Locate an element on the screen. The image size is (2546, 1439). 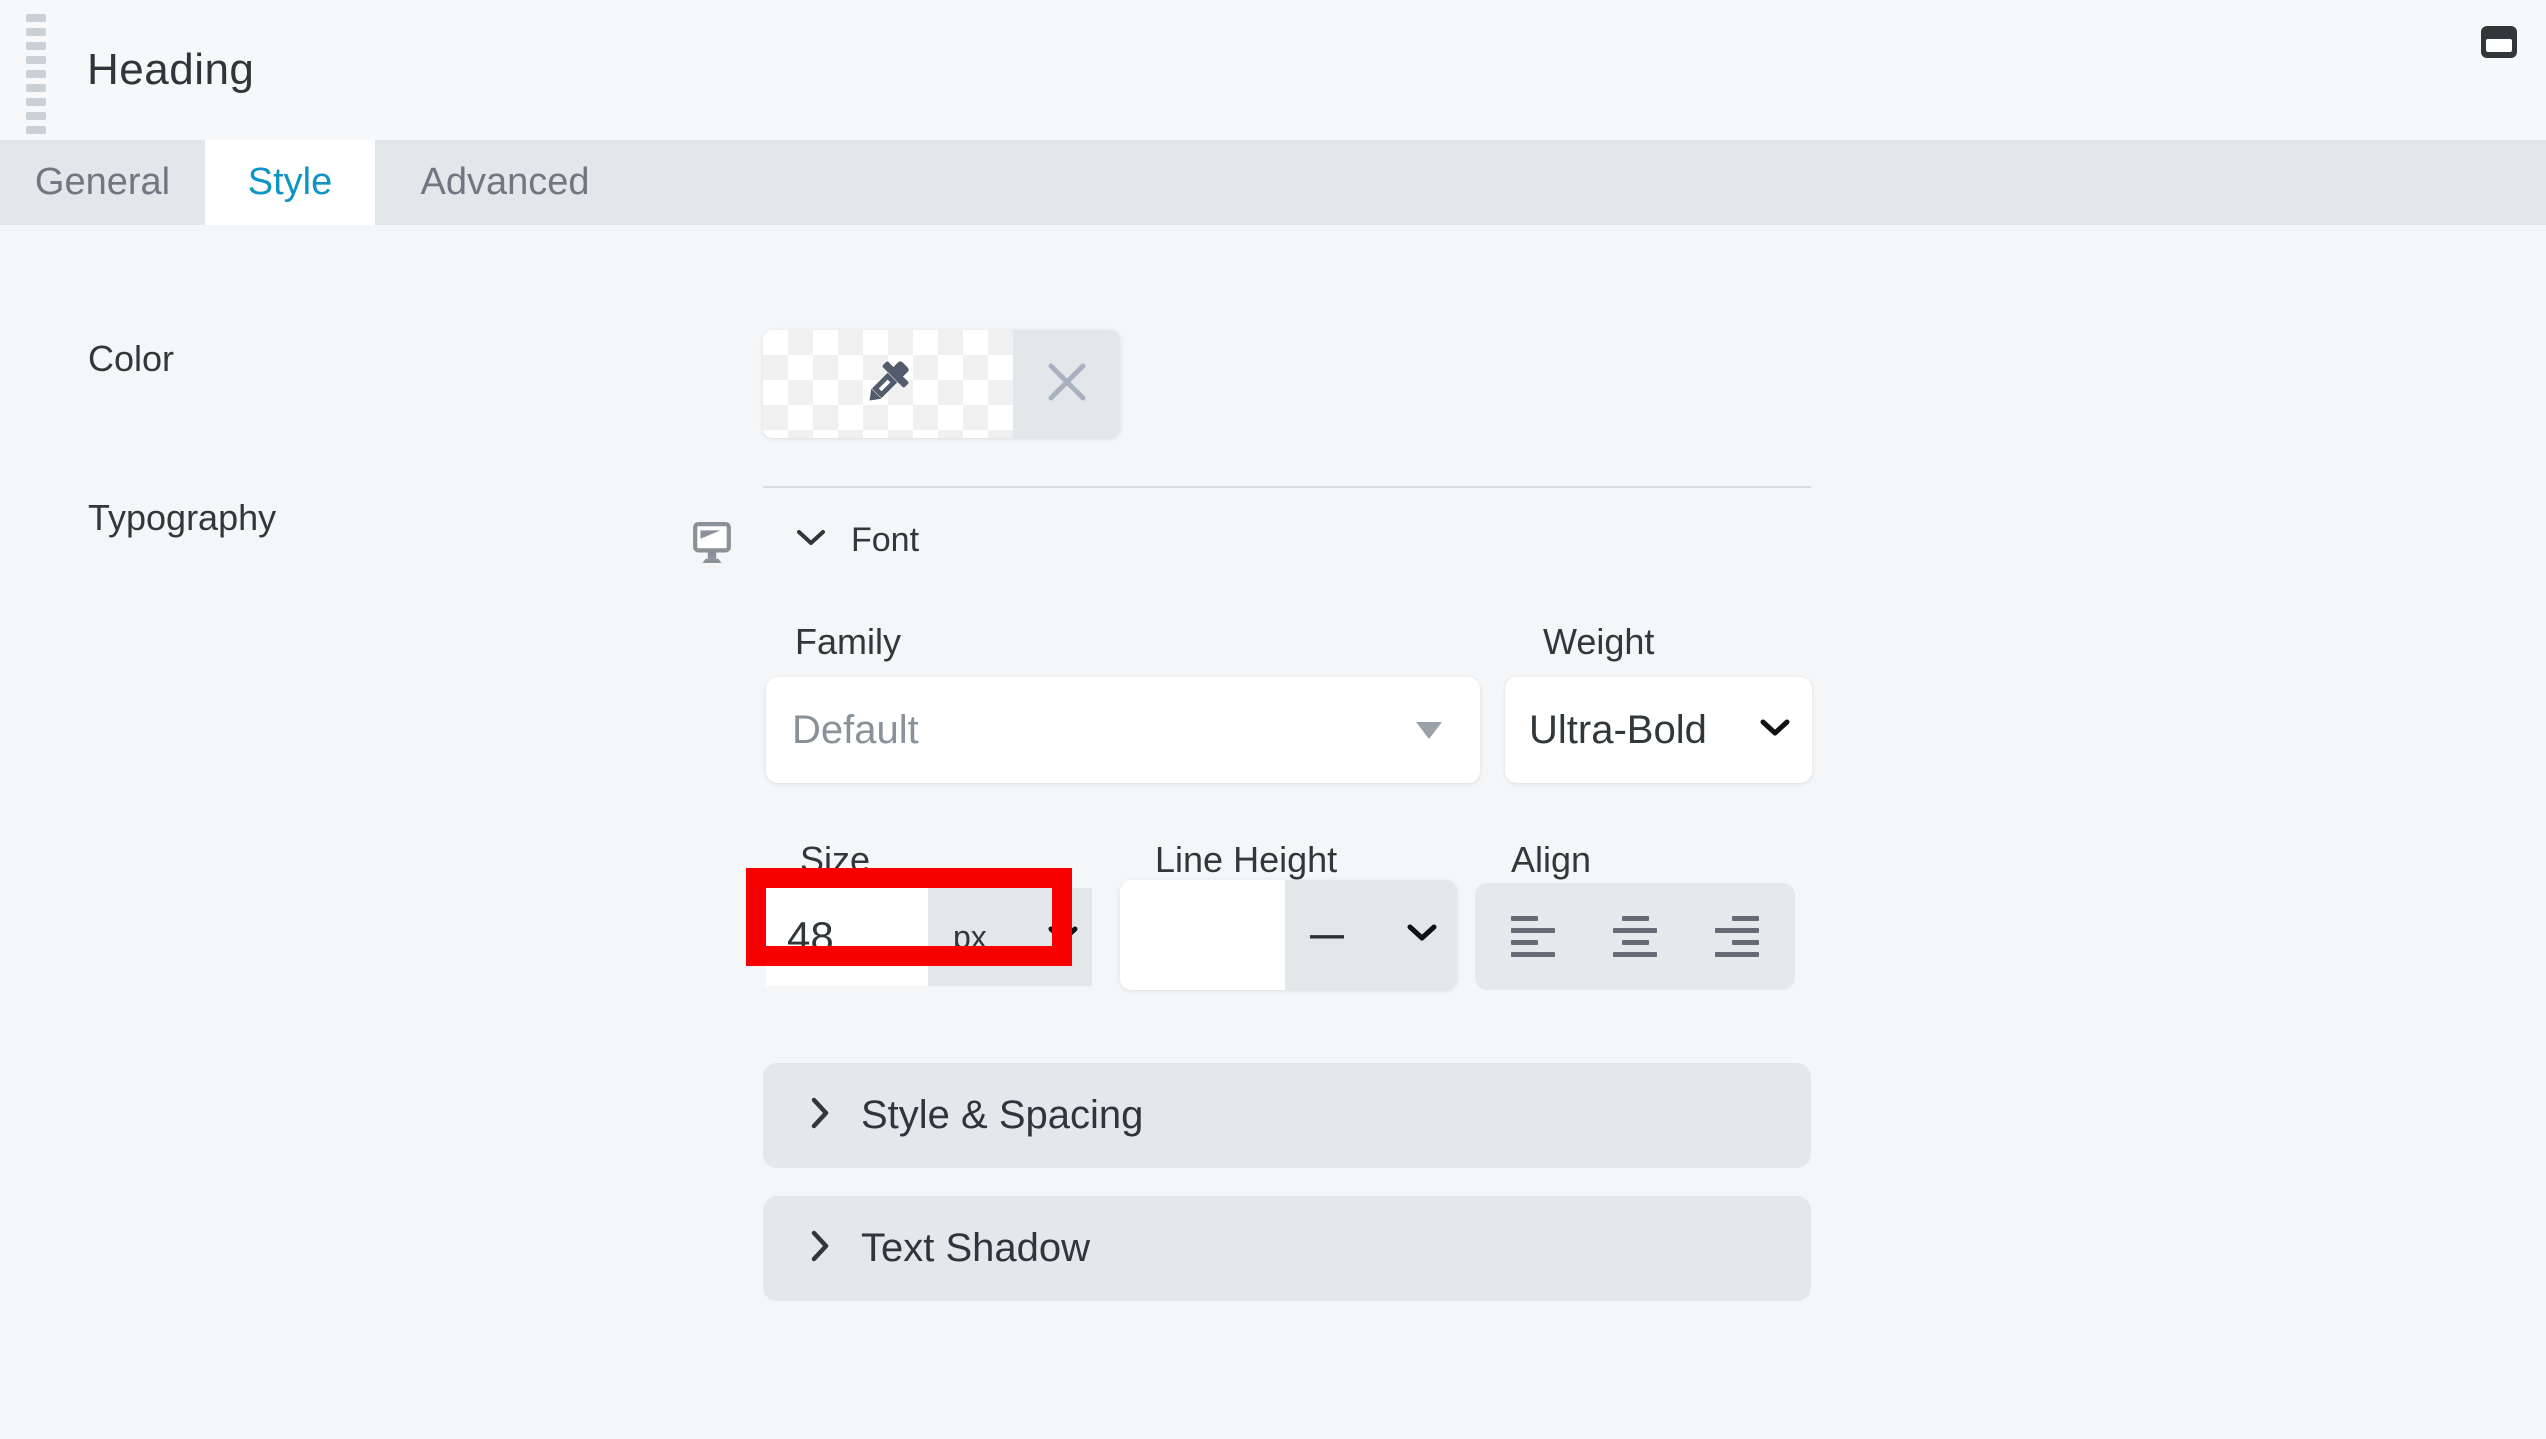
line-height-control: — is located at coordinates (1288, 935).